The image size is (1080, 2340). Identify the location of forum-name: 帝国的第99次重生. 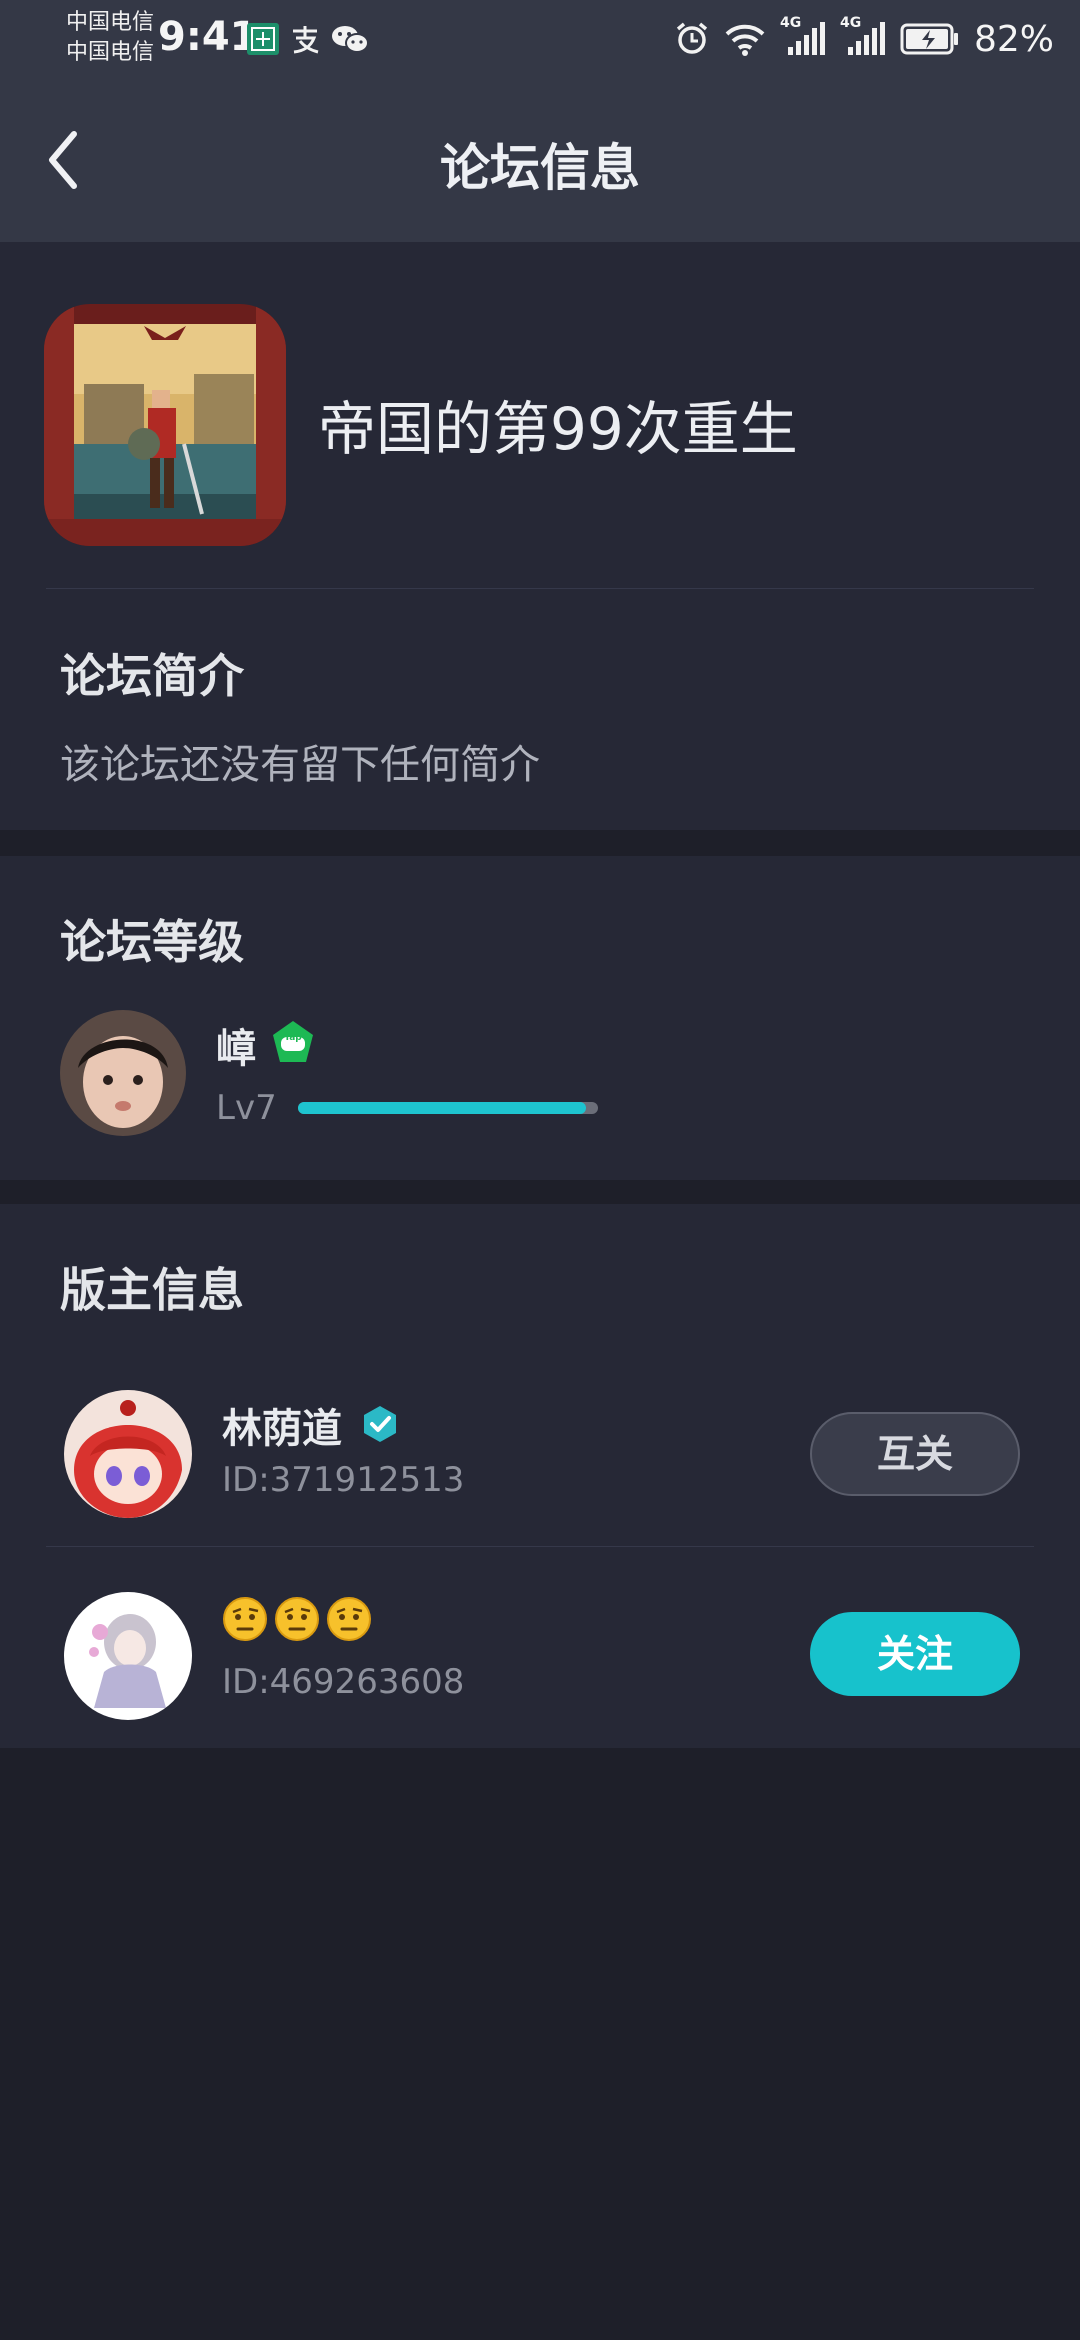
(558, 429).